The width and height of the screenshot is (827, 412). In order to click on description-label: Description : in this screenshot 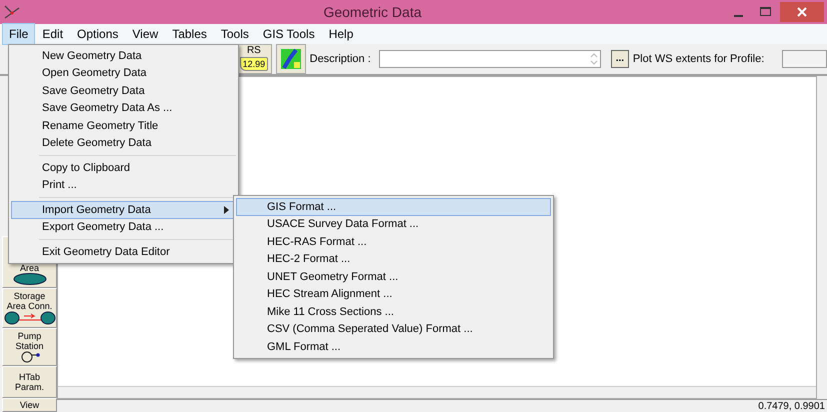, I will do `click(340, 59)`.